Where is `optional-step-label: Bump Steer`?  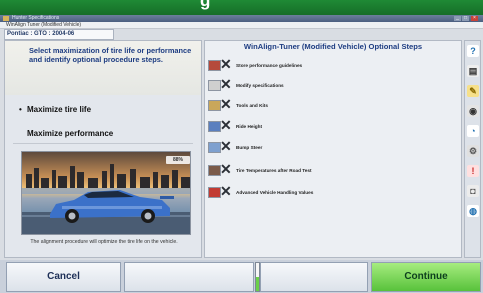 optional-step-label: Bump Steer is located at coordinates (249, 147).